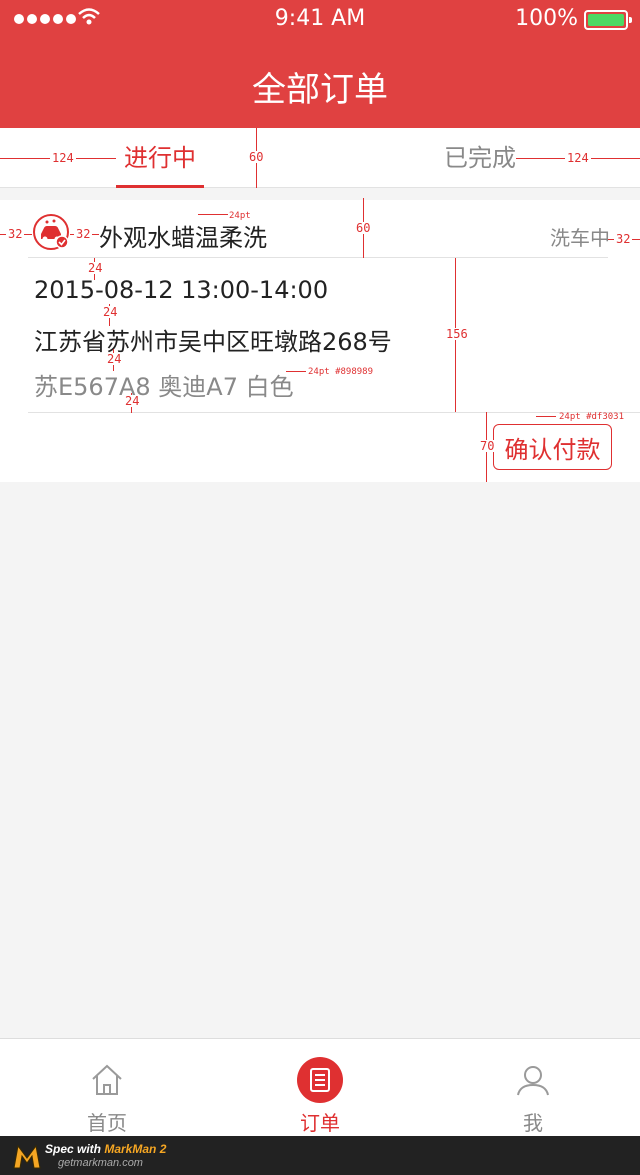  Describe the element at coordinates (533, 1081) in the screenshot. I see `profile-icon` at that location.